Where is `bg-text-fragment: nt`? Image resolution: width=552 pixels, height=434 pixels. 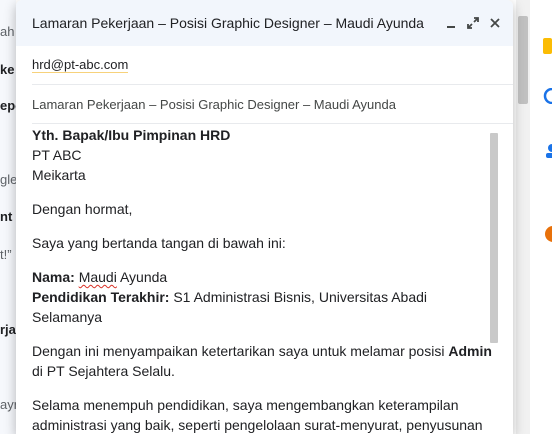
bg-text-fragment: nt is located at coordinates (6, 216).